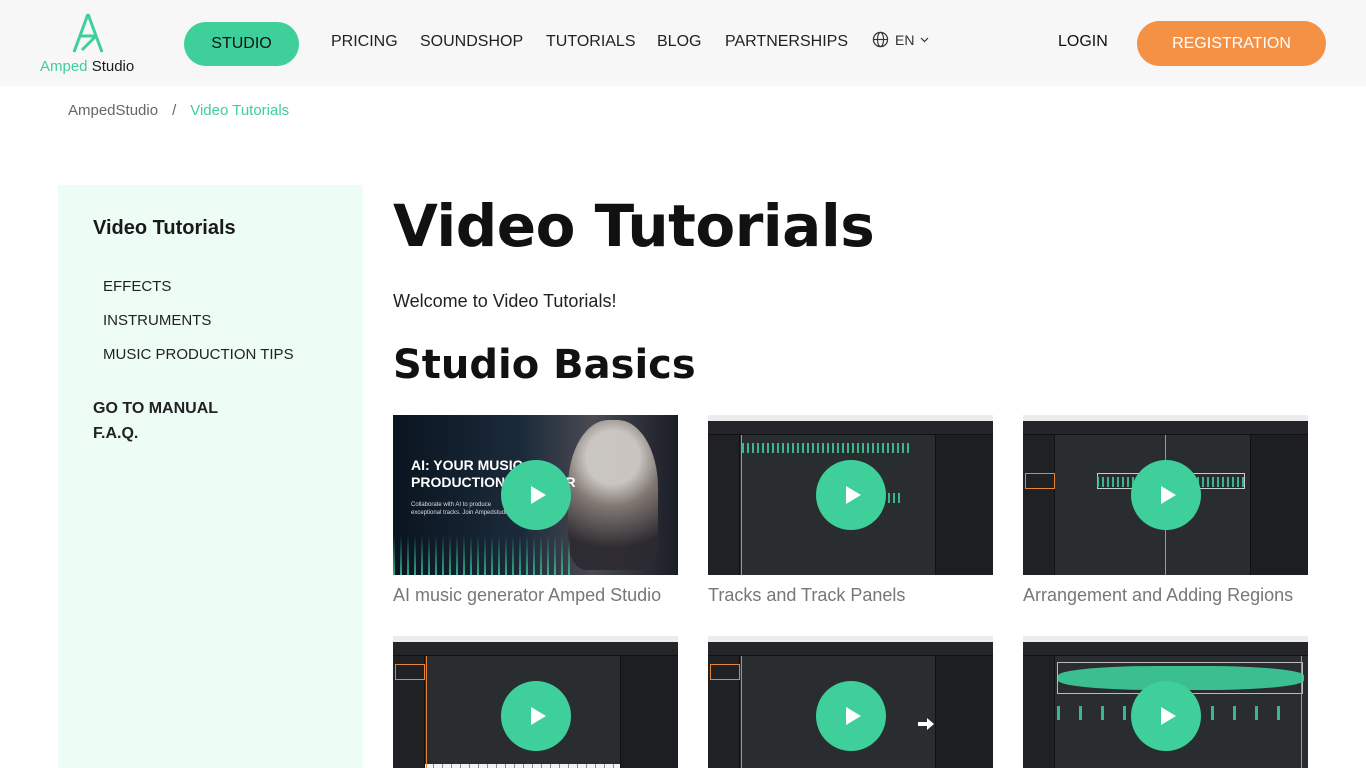  What do you see at coordinates (164, 228) in the screenshot?
I see `sidebar-title: Video Tutorials` at bounding box center [164, 228].